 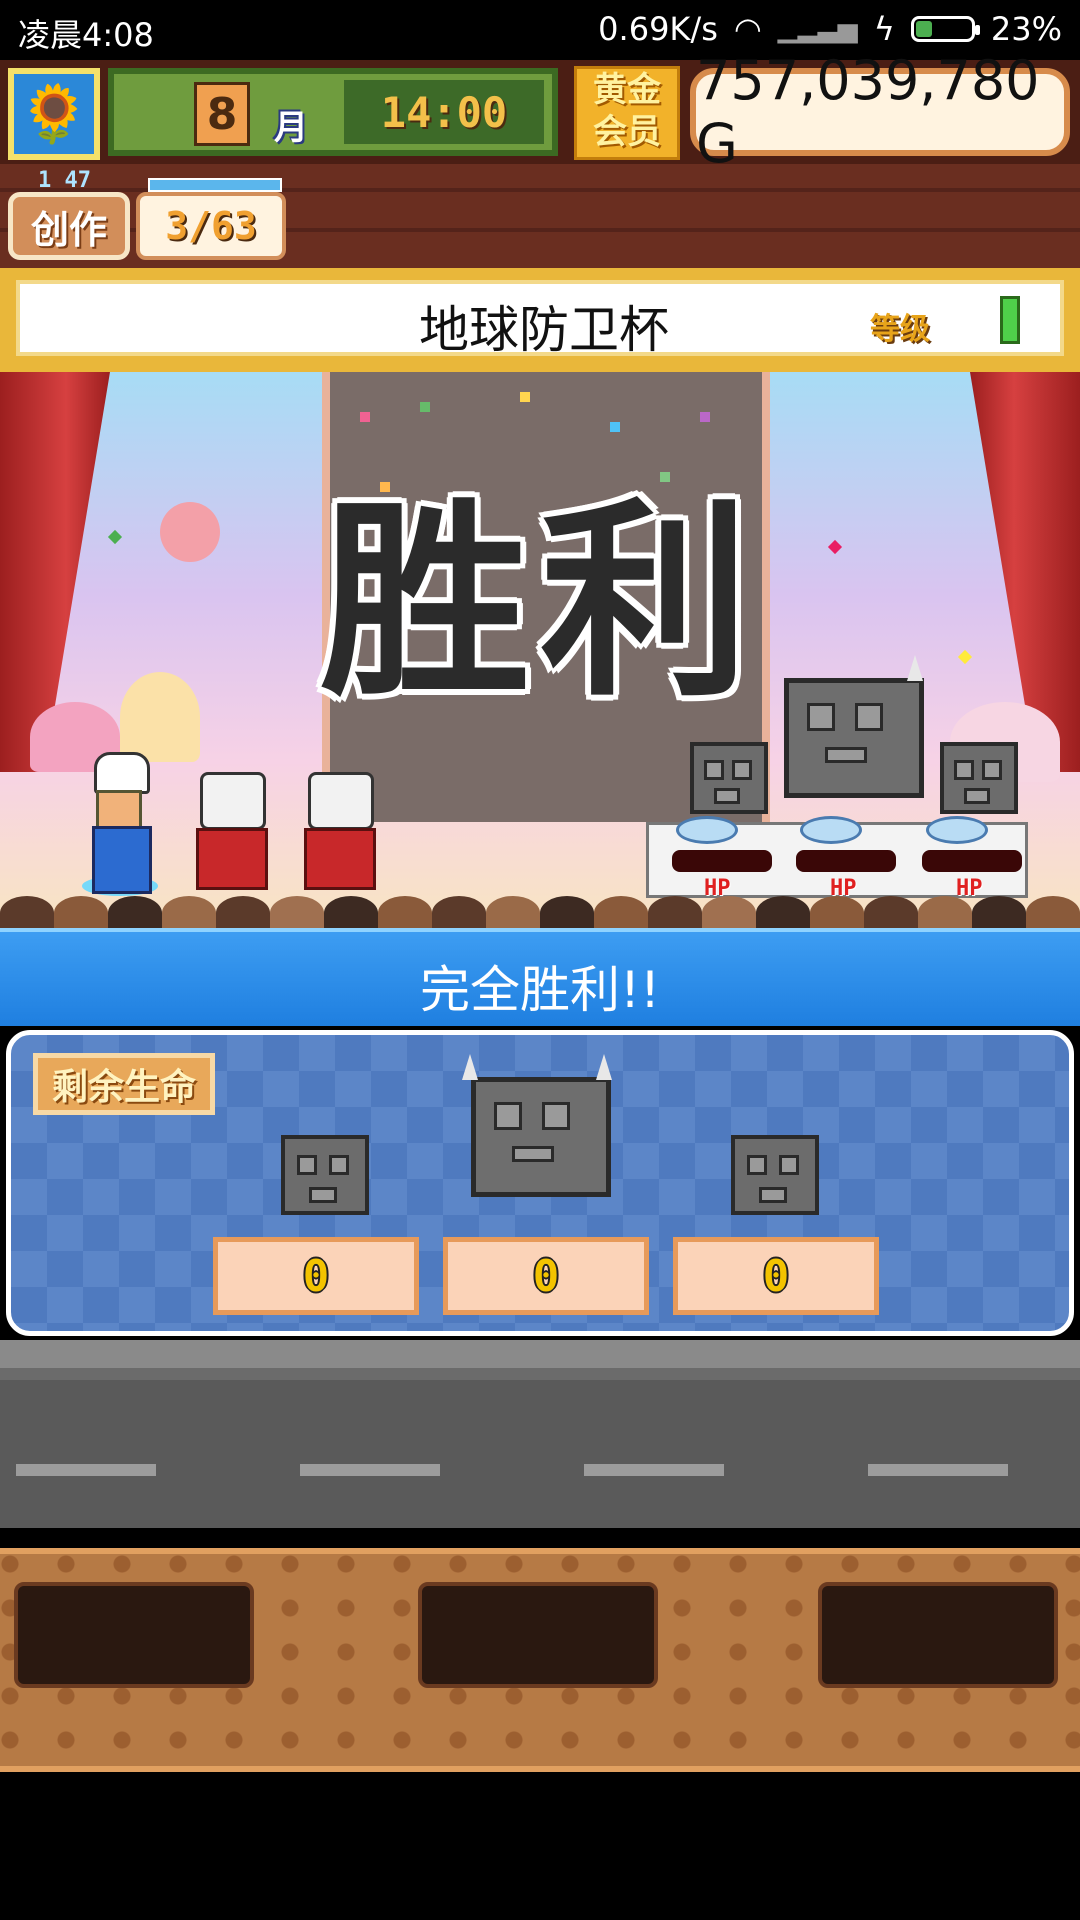 What do you see at coordinates (540, 1434) in the screenshot?
I see `road` at bounding box center [540, 1434].